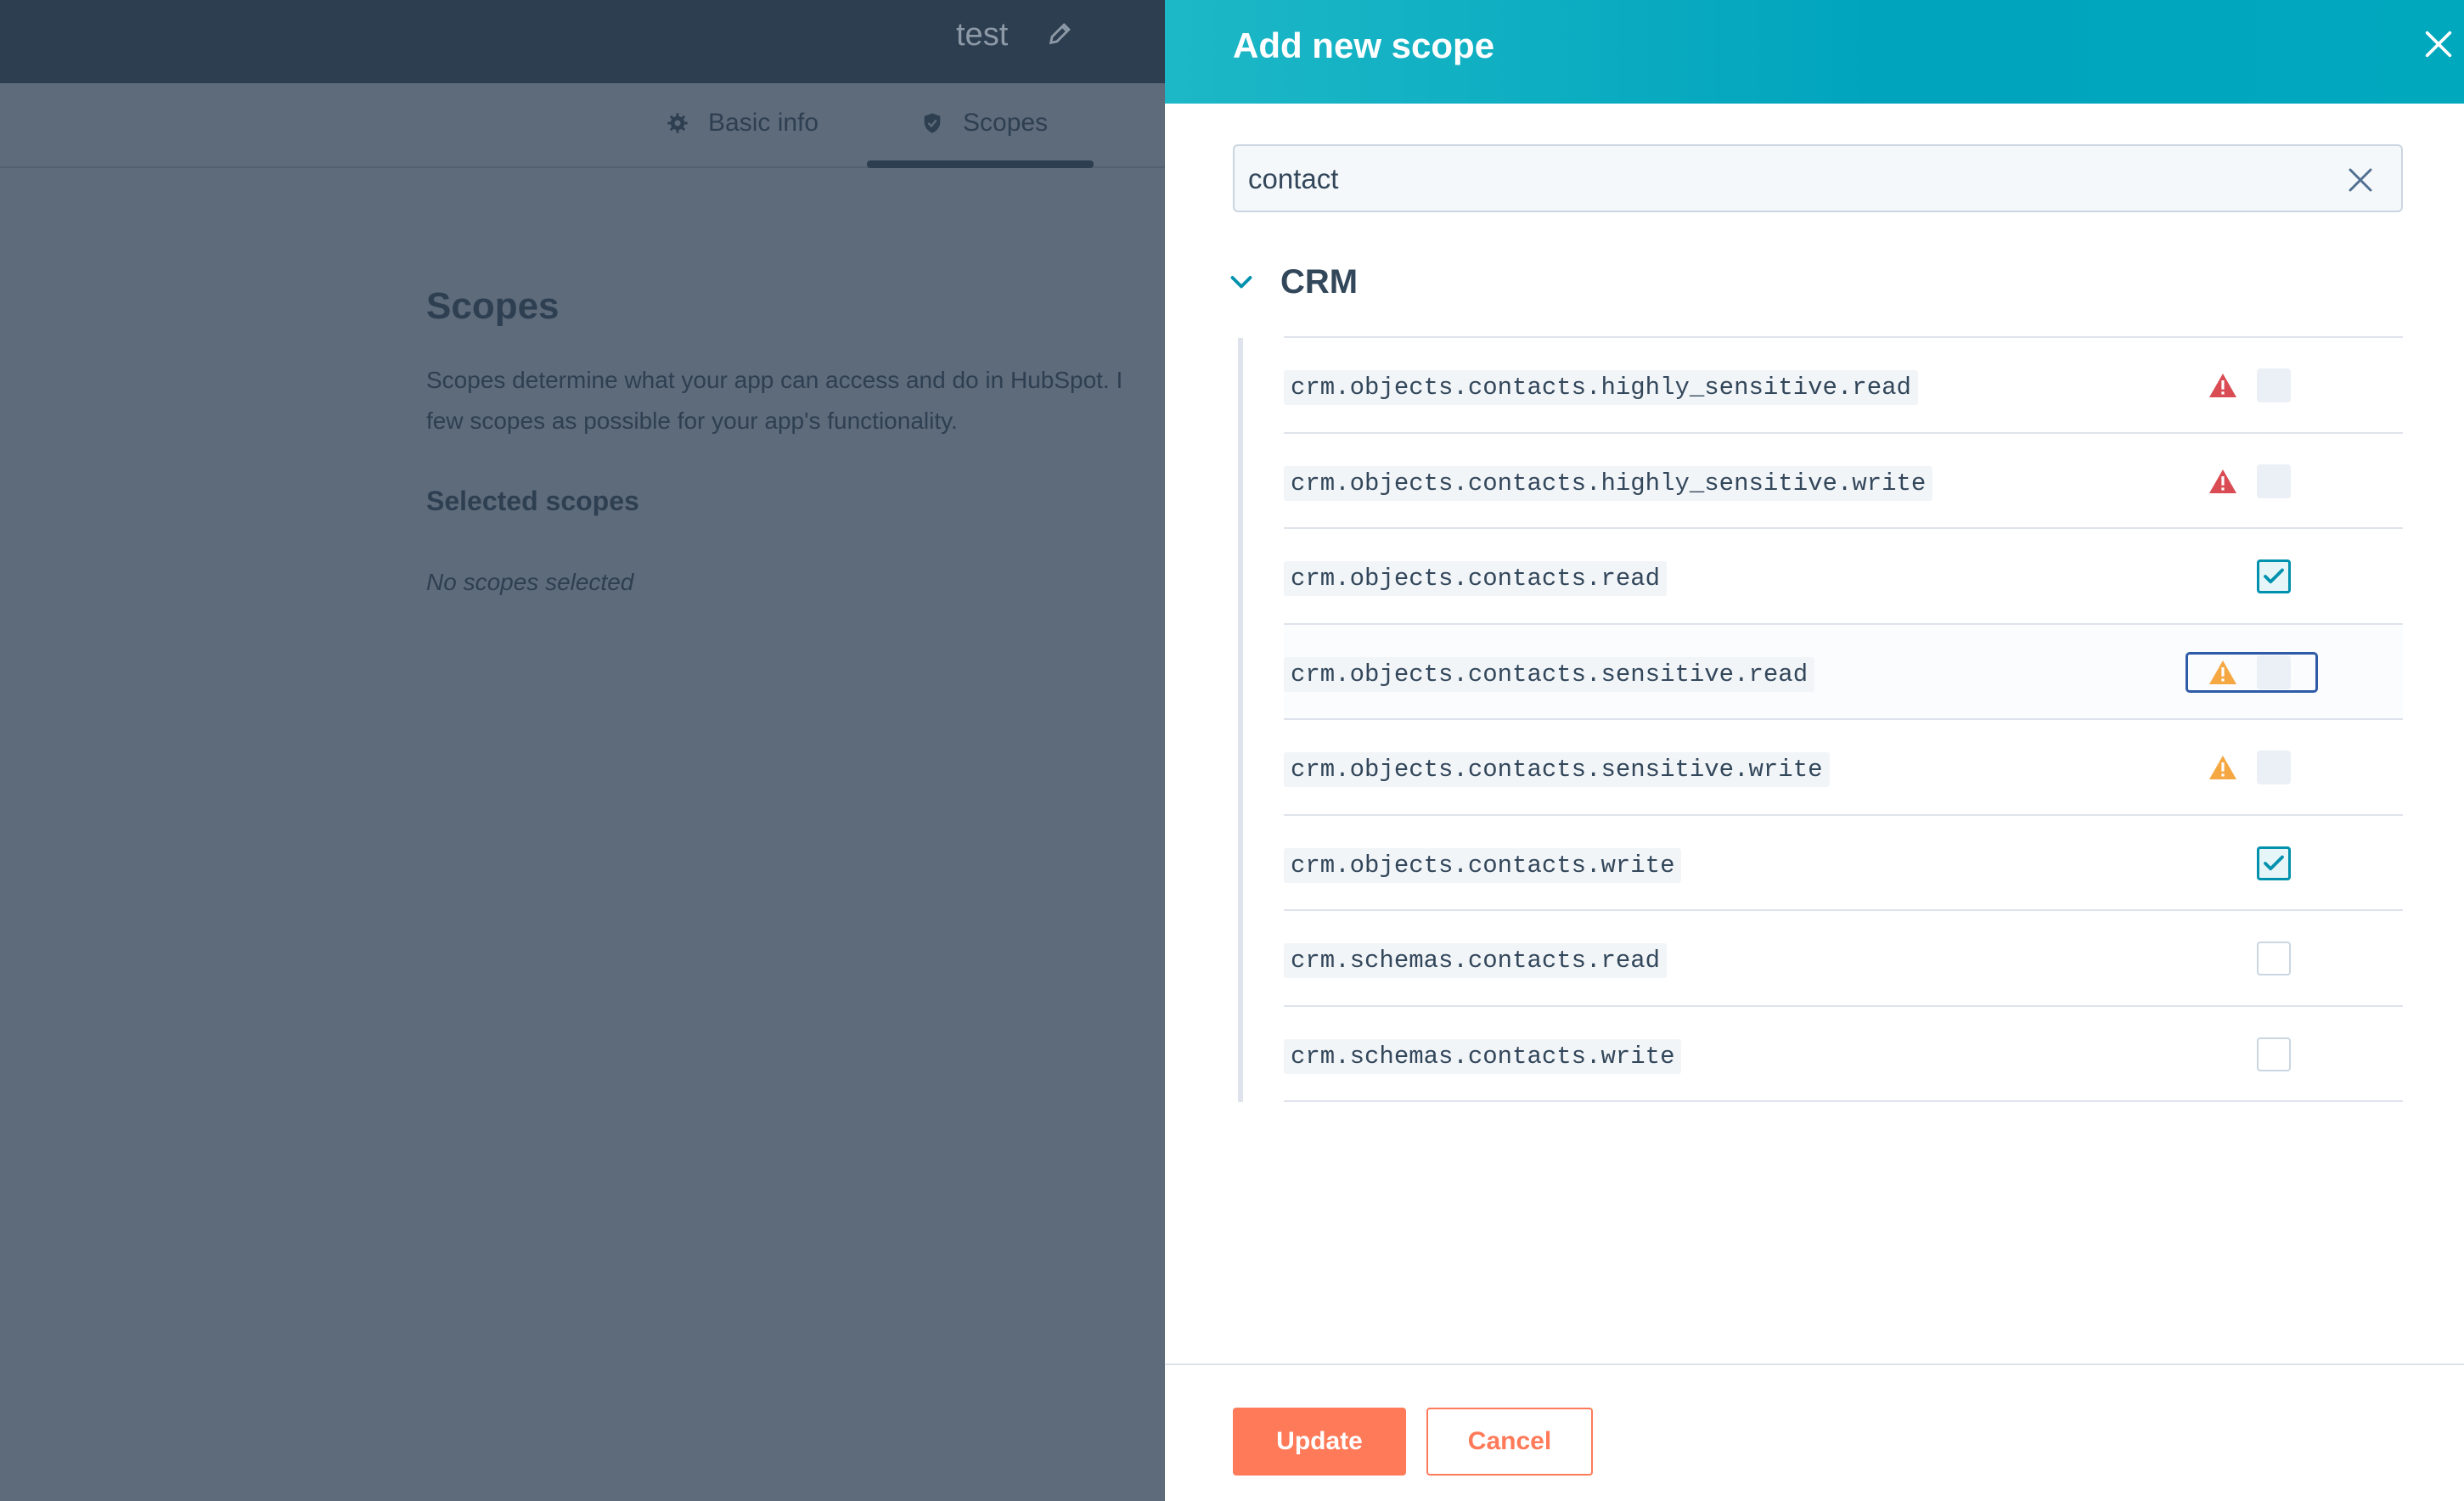  Describe the element at coordinates (1319, 282) in the screenshot. I see `group-label: CRM` at that location.